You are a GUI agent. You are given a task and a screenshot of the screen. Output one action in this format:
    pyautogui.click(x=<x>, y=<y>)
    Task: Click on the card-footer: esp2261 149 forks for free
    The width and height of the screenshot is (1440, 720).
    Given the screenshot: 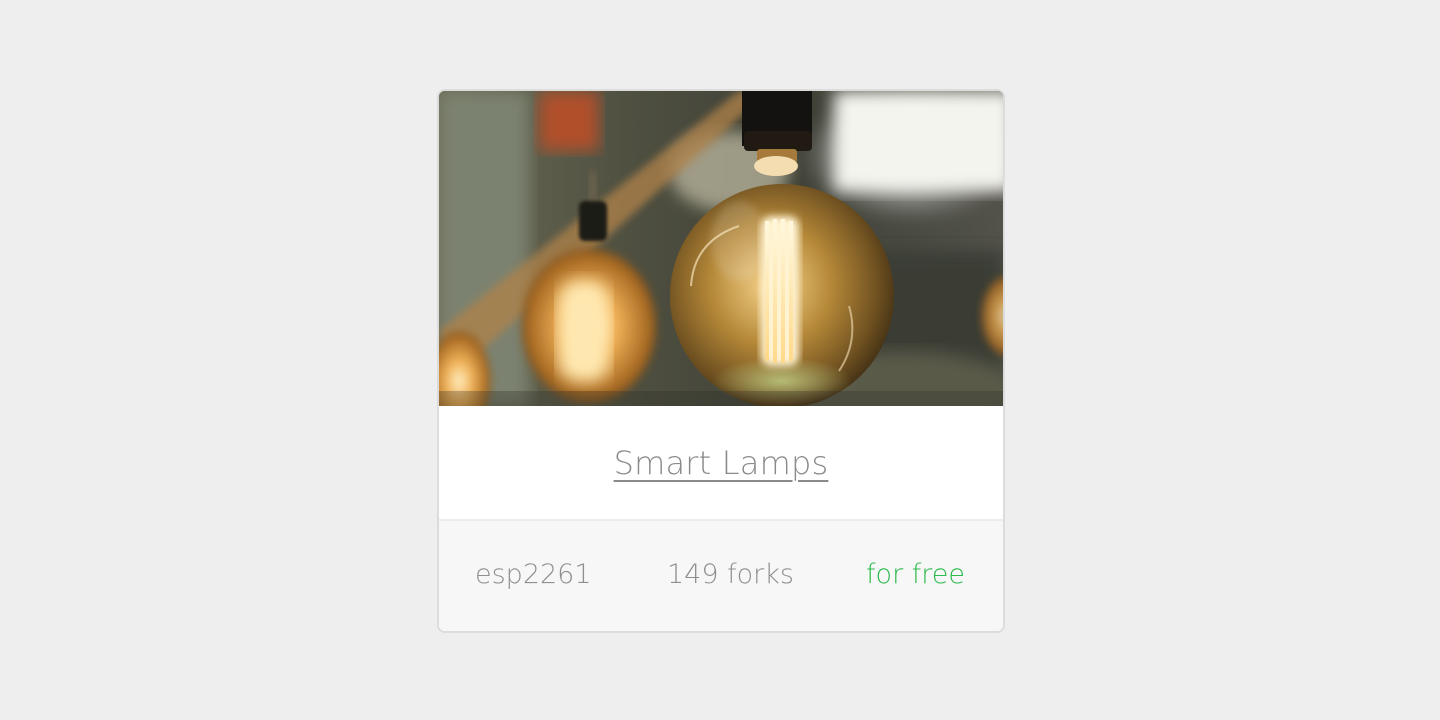 What is the action you would take?
    pyautogui.click(x=721, y=576)
    